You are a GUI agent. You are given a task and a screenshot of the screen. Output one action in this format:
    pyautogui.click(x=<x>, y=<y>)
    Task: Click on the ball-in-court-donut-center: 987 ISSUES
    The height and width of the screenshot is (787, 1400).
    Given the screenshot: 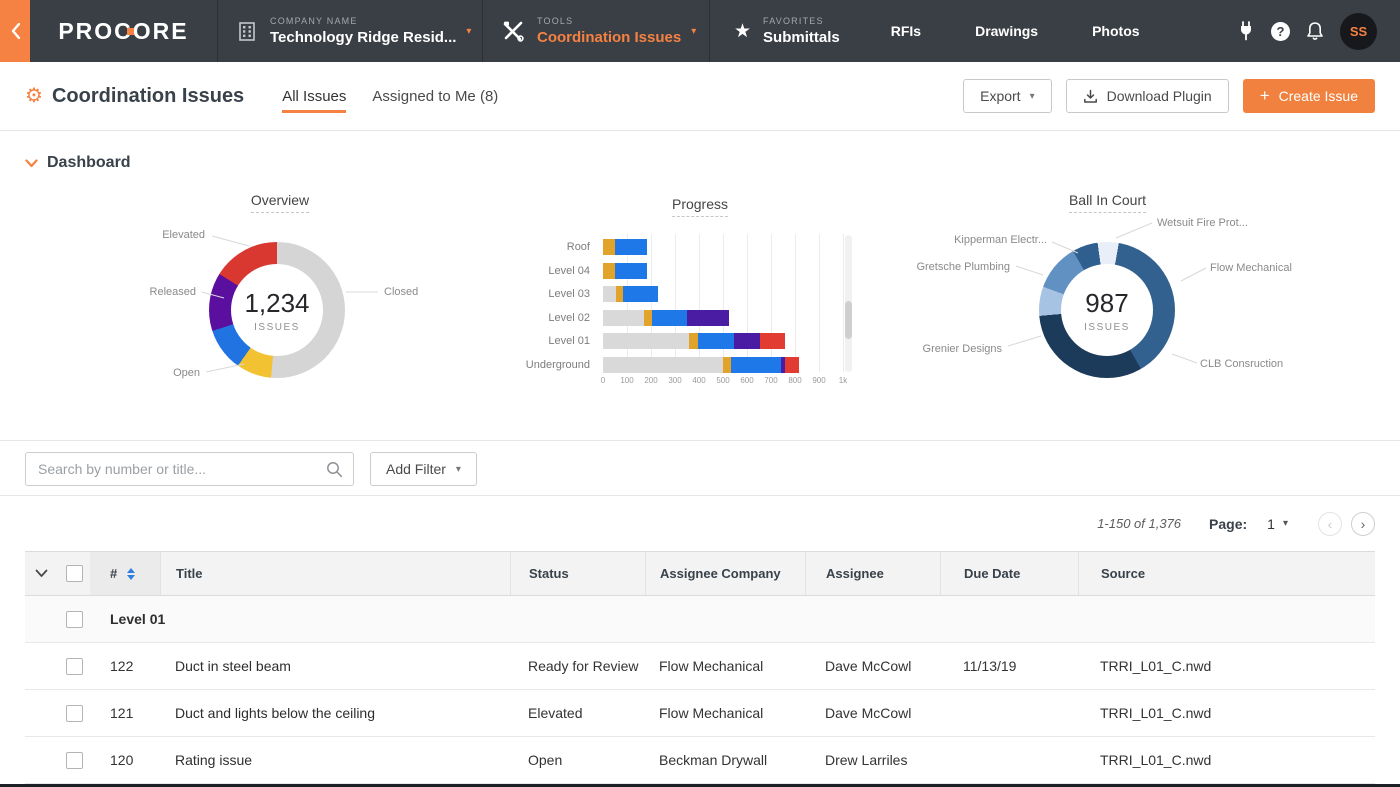 What is the action you would take?
    pyautogui.click(x=1107, y=310)
    